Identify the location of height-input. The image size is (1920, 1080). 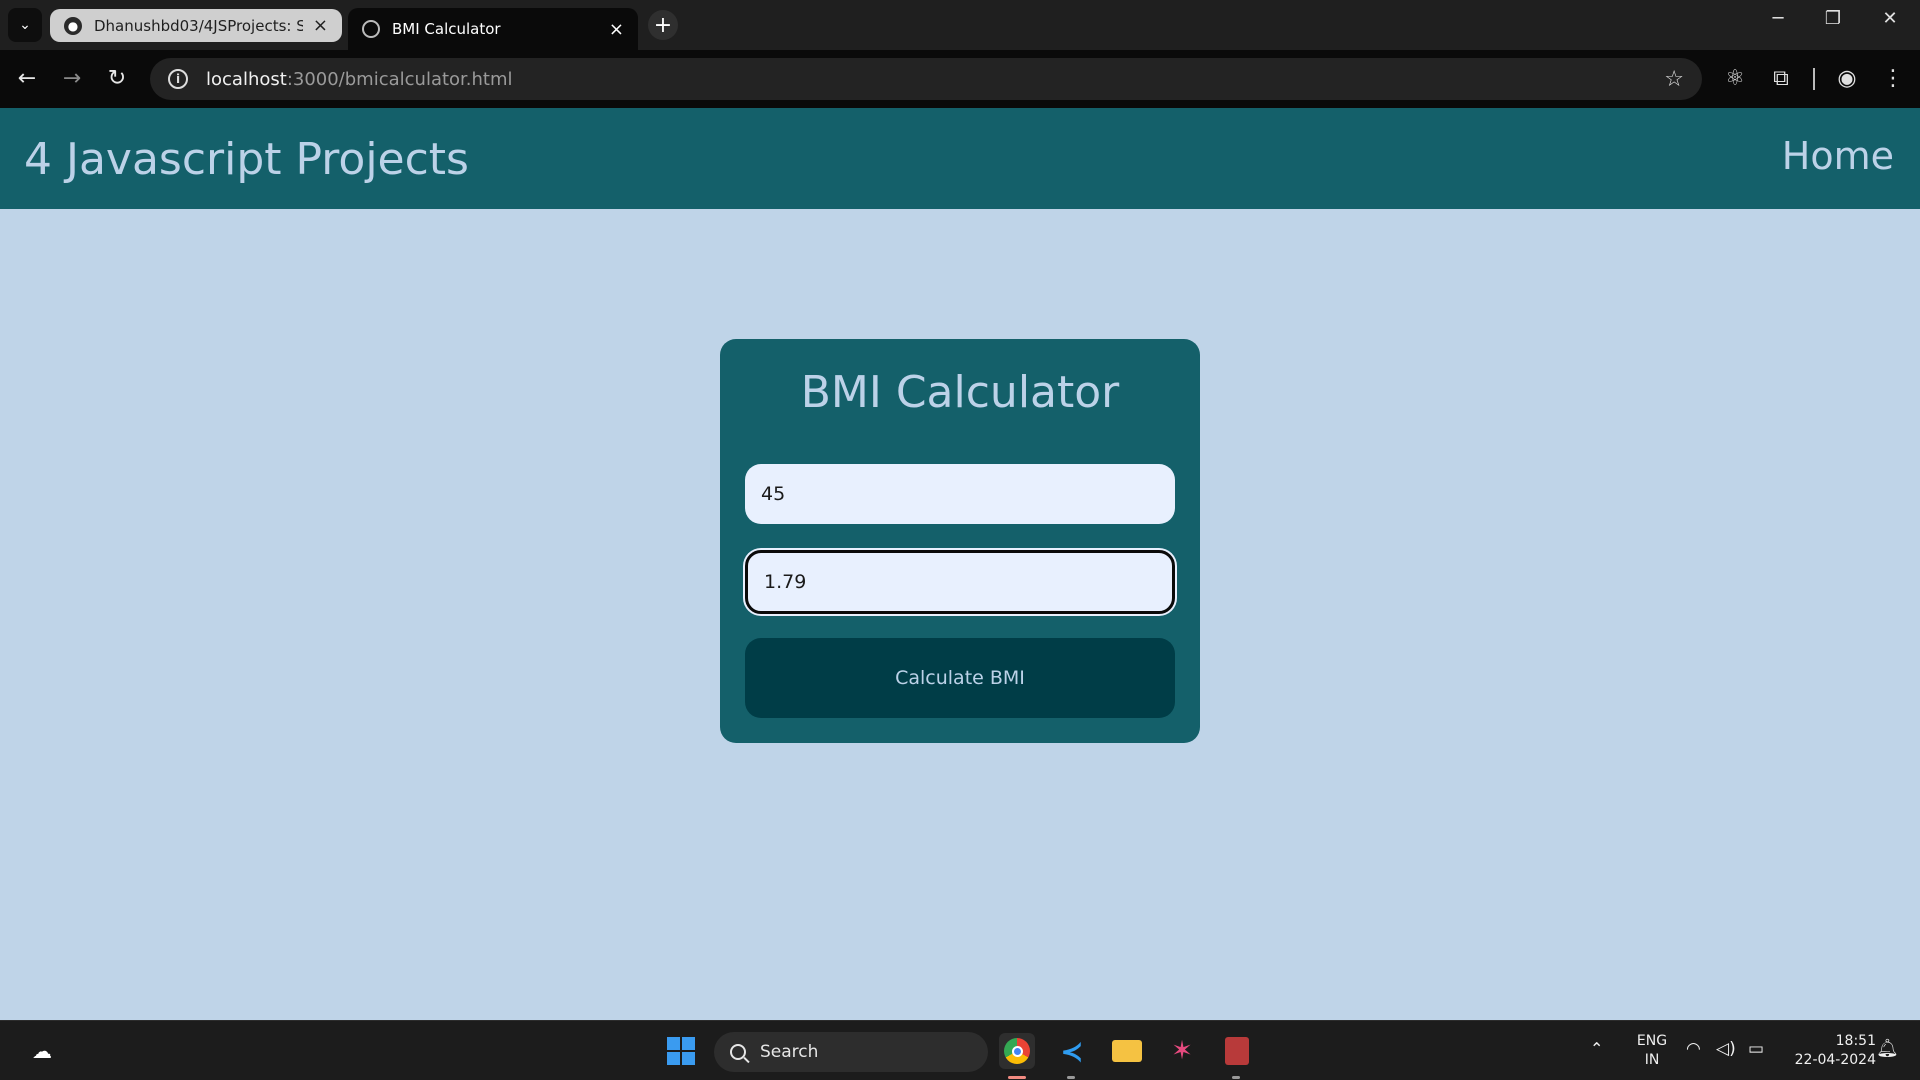
(960, 582).